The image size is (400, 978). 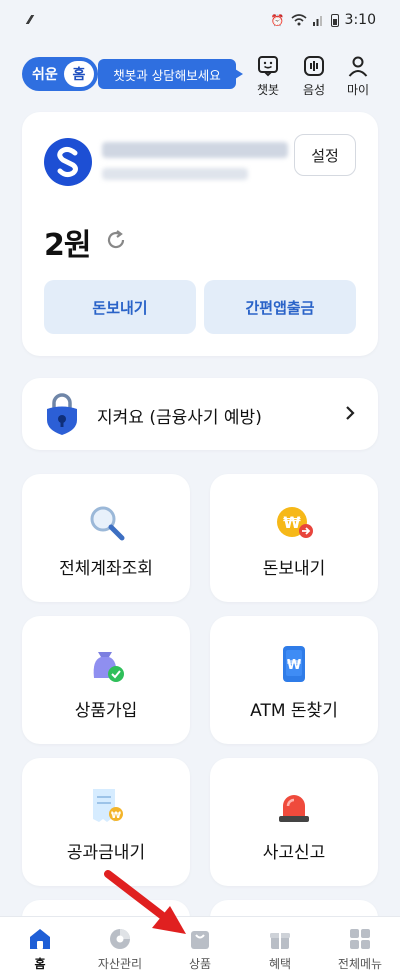 I want to click on fraud-prevention-banner: 지켜요 (금융사기 예방), so click(x=200, y=414).